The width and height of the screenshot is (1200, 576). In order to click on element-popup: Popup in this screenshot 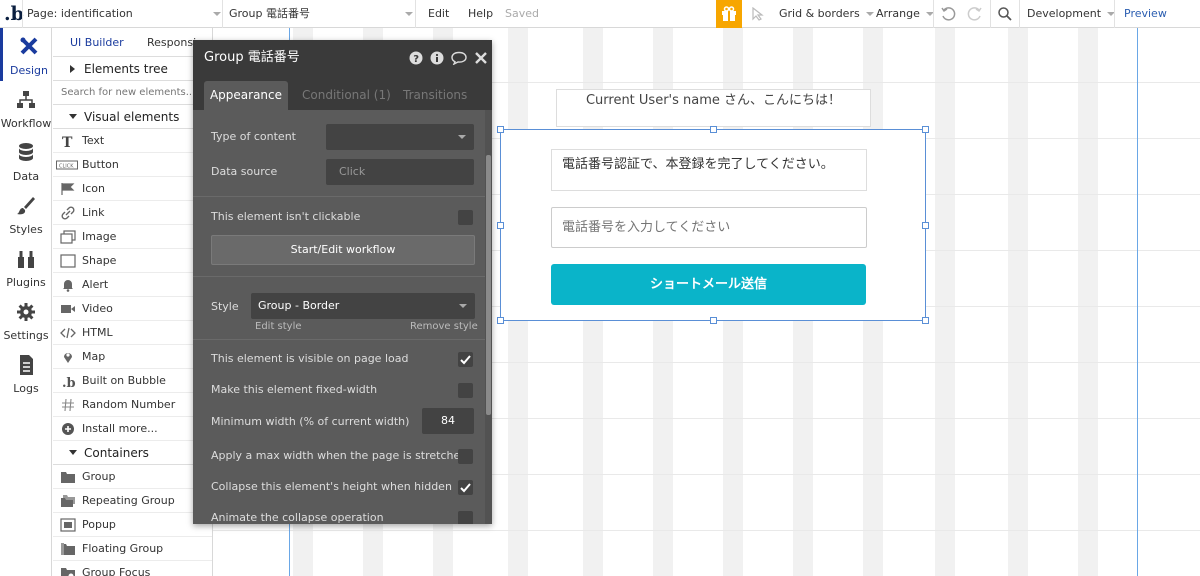, I will do `click(132, 525)`.